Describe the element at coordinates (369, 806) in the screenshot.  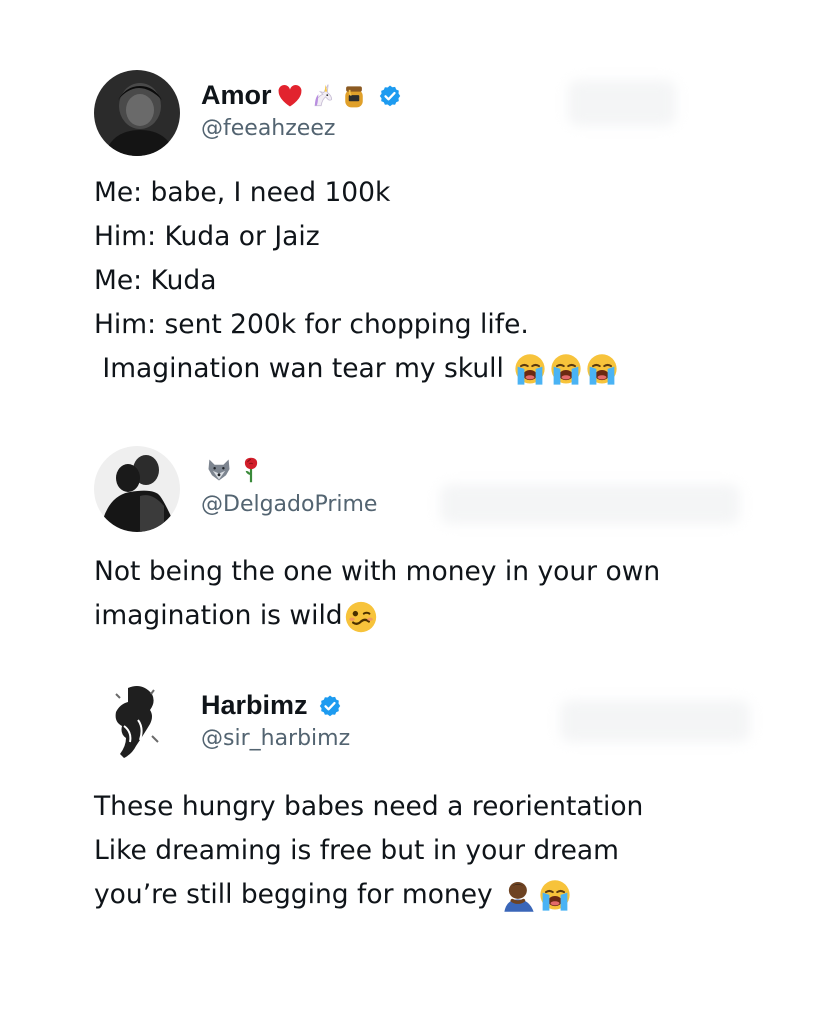
I see `tweet-line: These hungry babes need a reorientation` at that location.